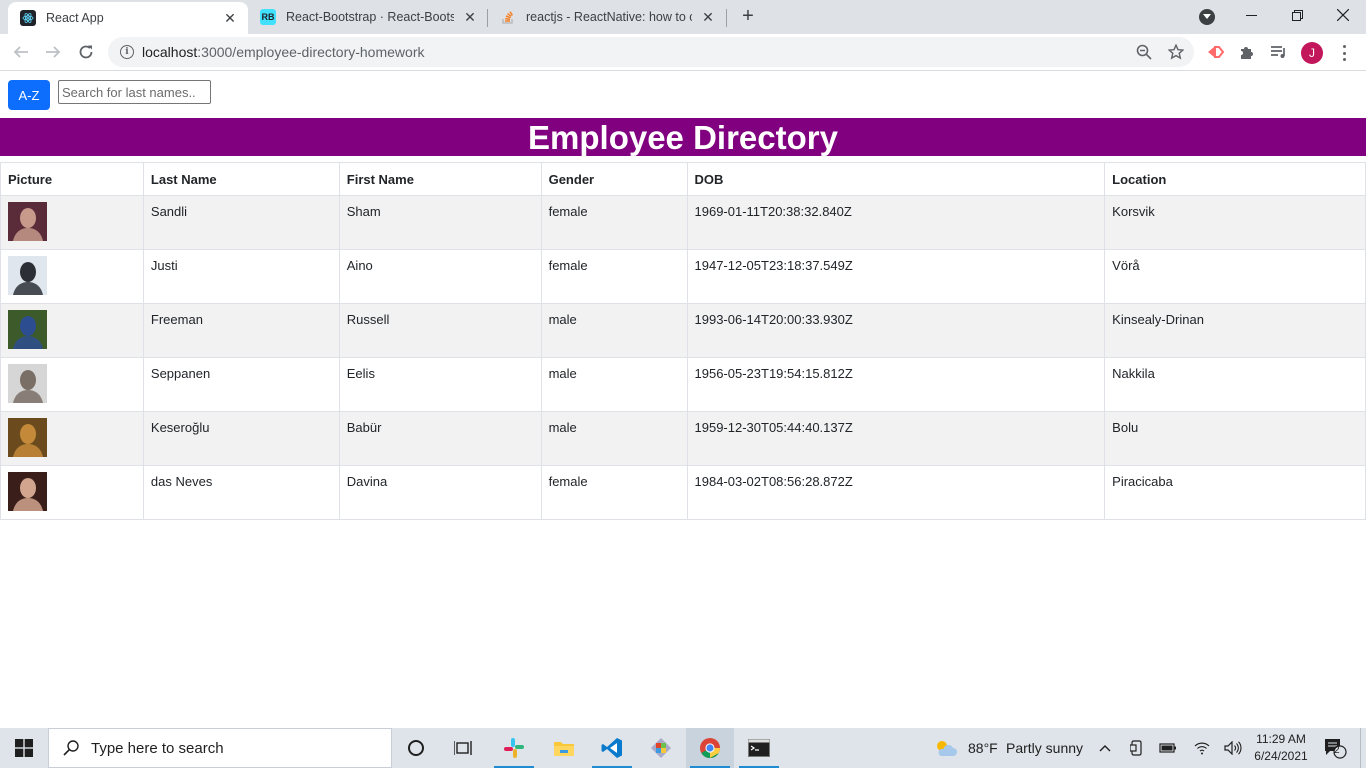 The width and height of the screenshot is (1366, 768). I want to click on last-name-search-input, so click(134, 92).